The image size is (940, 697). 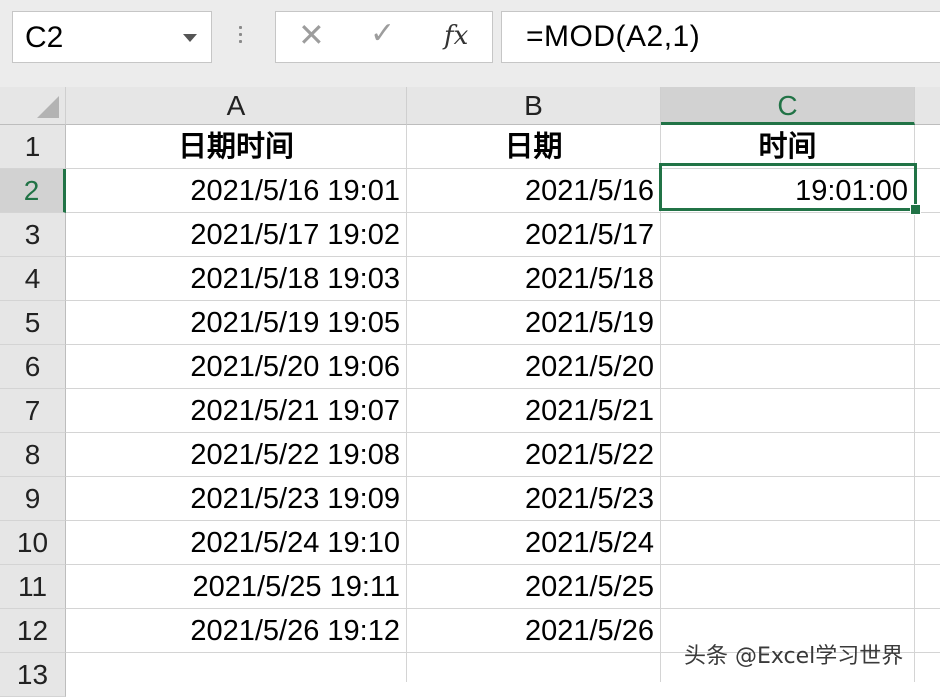 What do you see at coordinates (33, 191) in the screenshot?
I see `row-header-2: 2` at bounding box center [33, 191].